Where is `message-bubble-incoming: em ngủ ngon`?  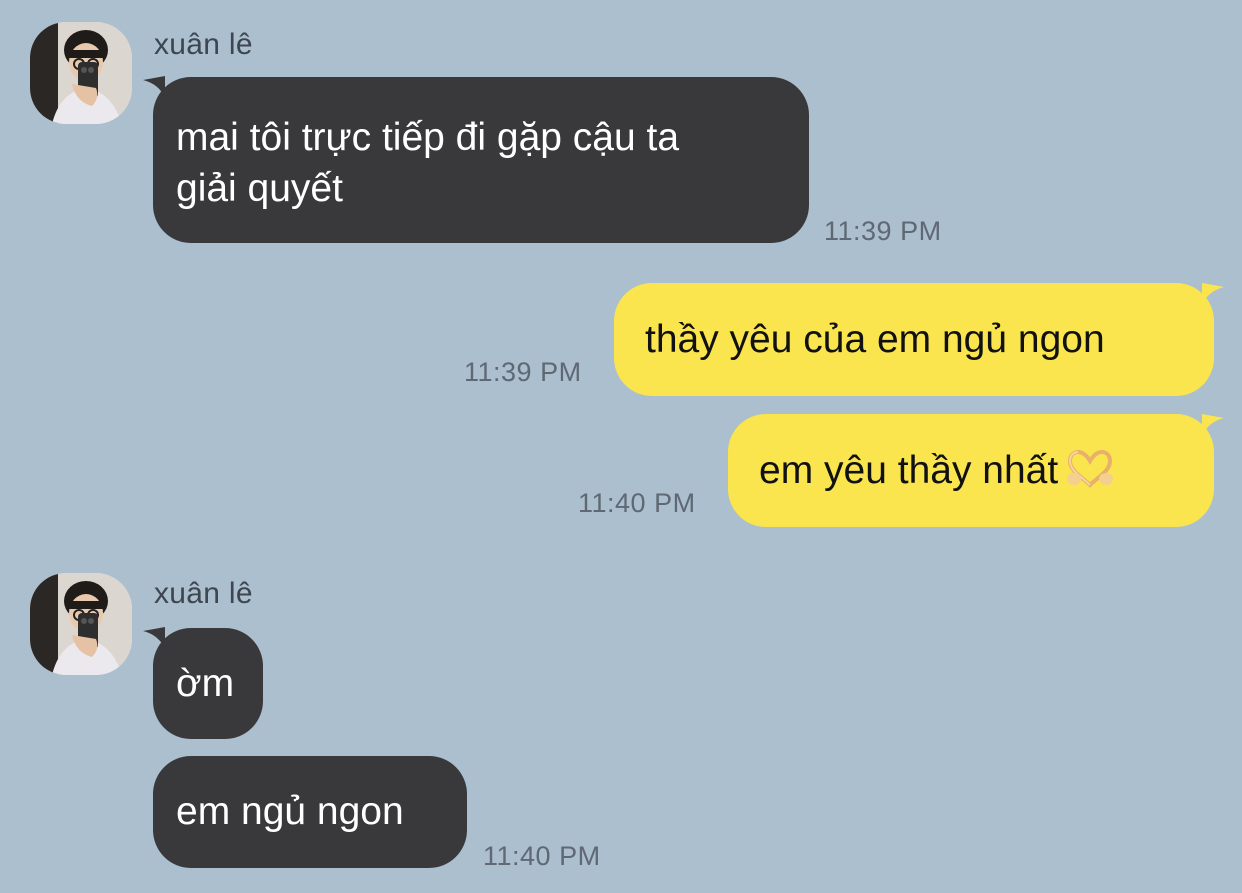
message-bubble-incoming: em ngủ ngon is located at coordinates (310, 812).